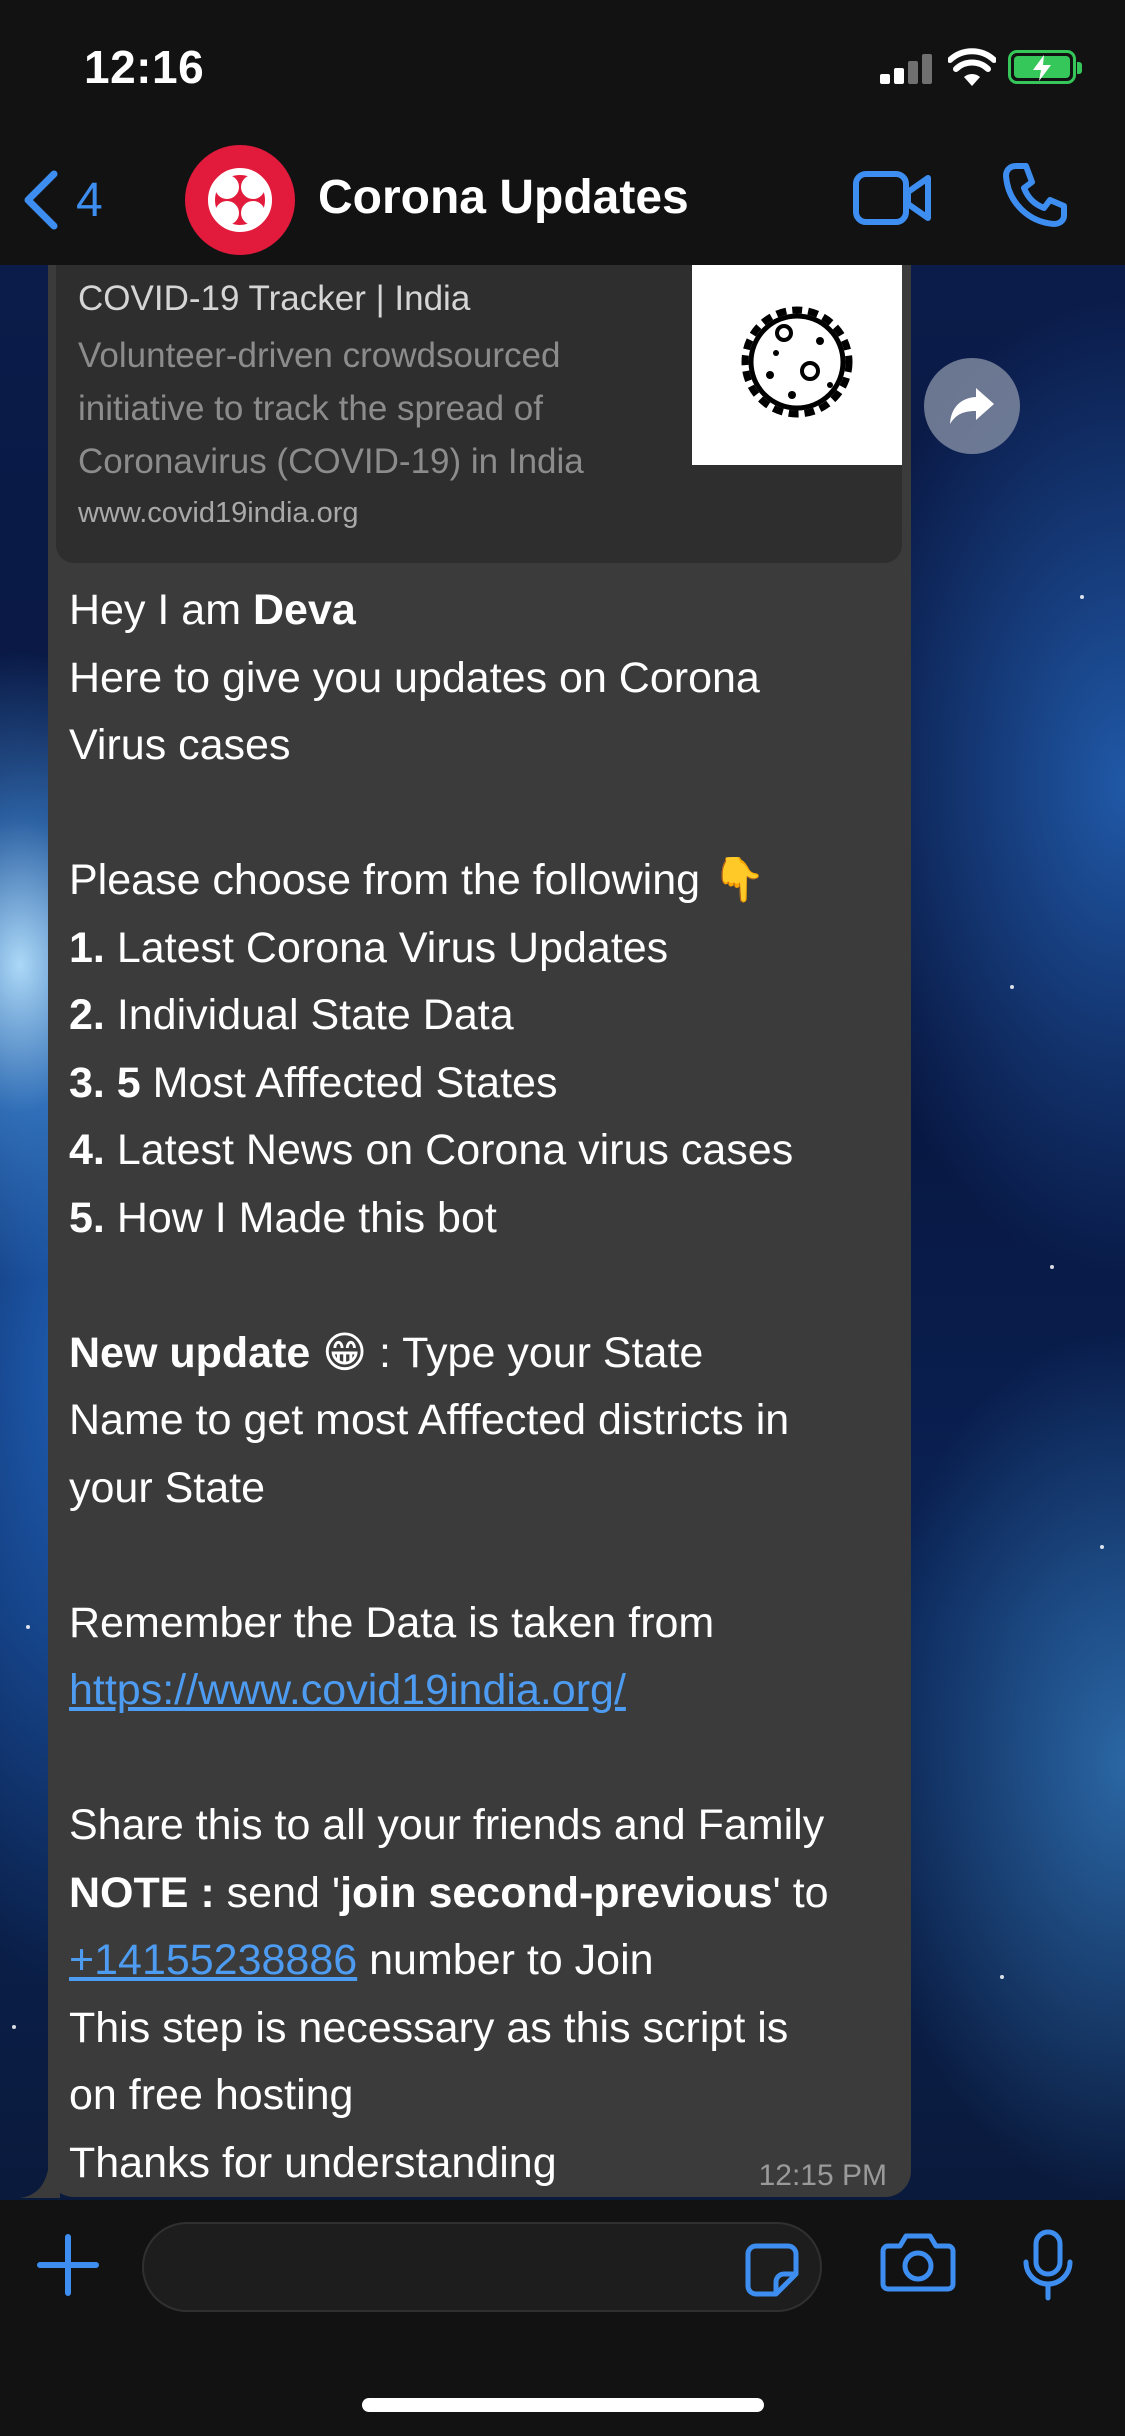 This screenshot has height=2436, width=1125. I want to click on forward-button, so click(972, 406).